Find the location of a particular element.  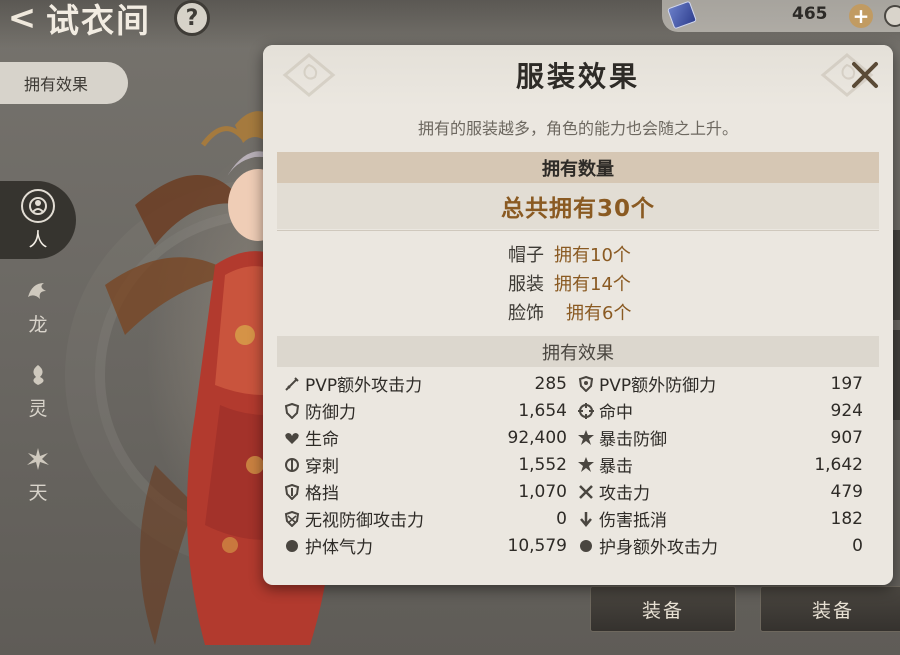

owned-effect-tab: 拥有效果 is located at coordinates (64, 83).